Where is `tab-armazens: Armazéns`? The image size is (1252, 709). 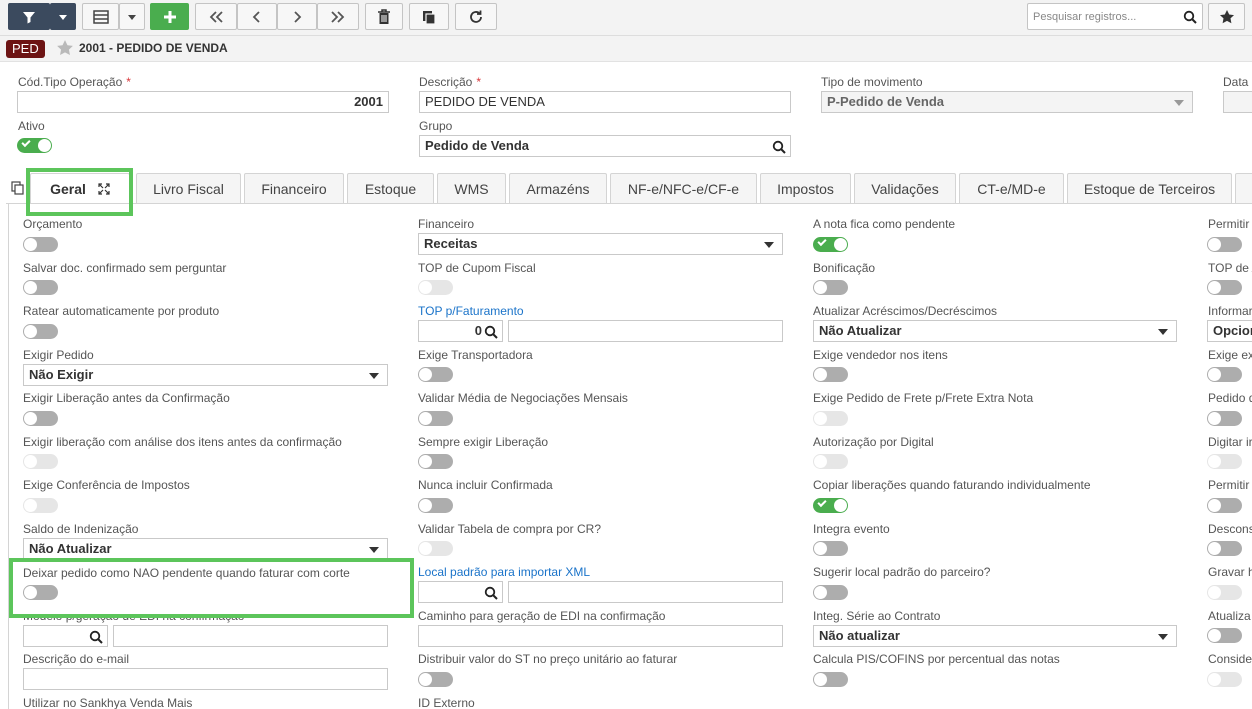
tab-armazens: Armazéns is located at coordinates (558, 188).